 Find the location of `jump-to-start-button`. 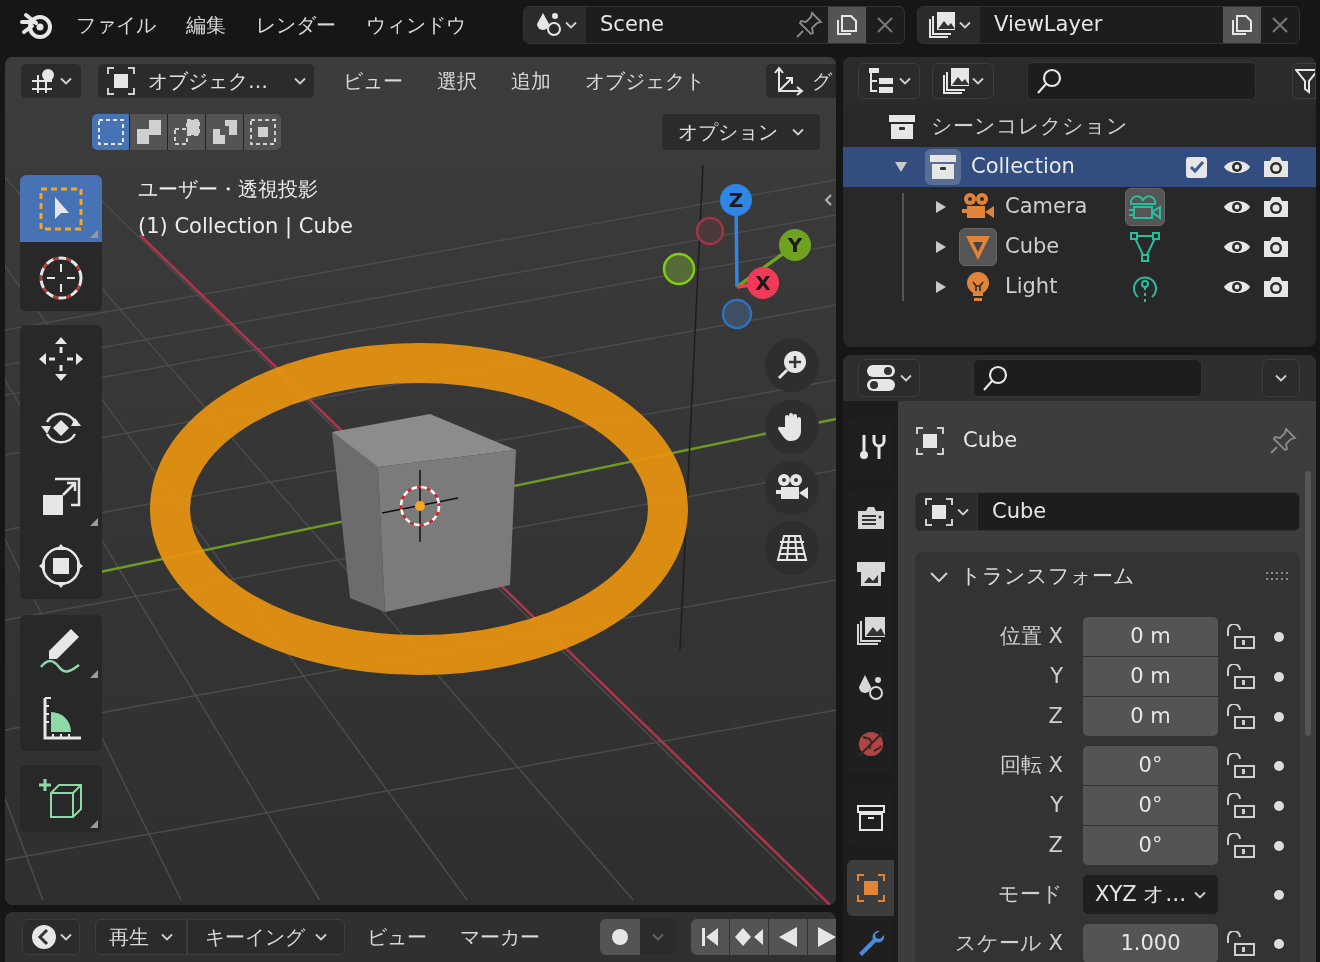

jump-to-start-button is located at coordinates (710, 937).